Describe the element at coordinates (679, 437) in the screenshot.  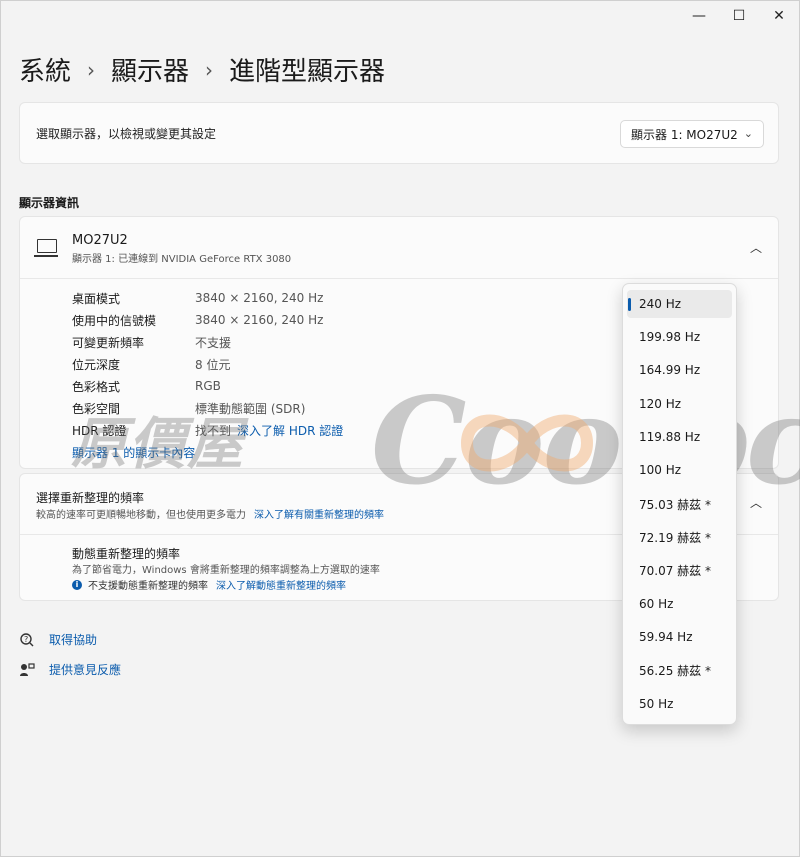
I see `refresh-option: 119.88 Hz` at that location.